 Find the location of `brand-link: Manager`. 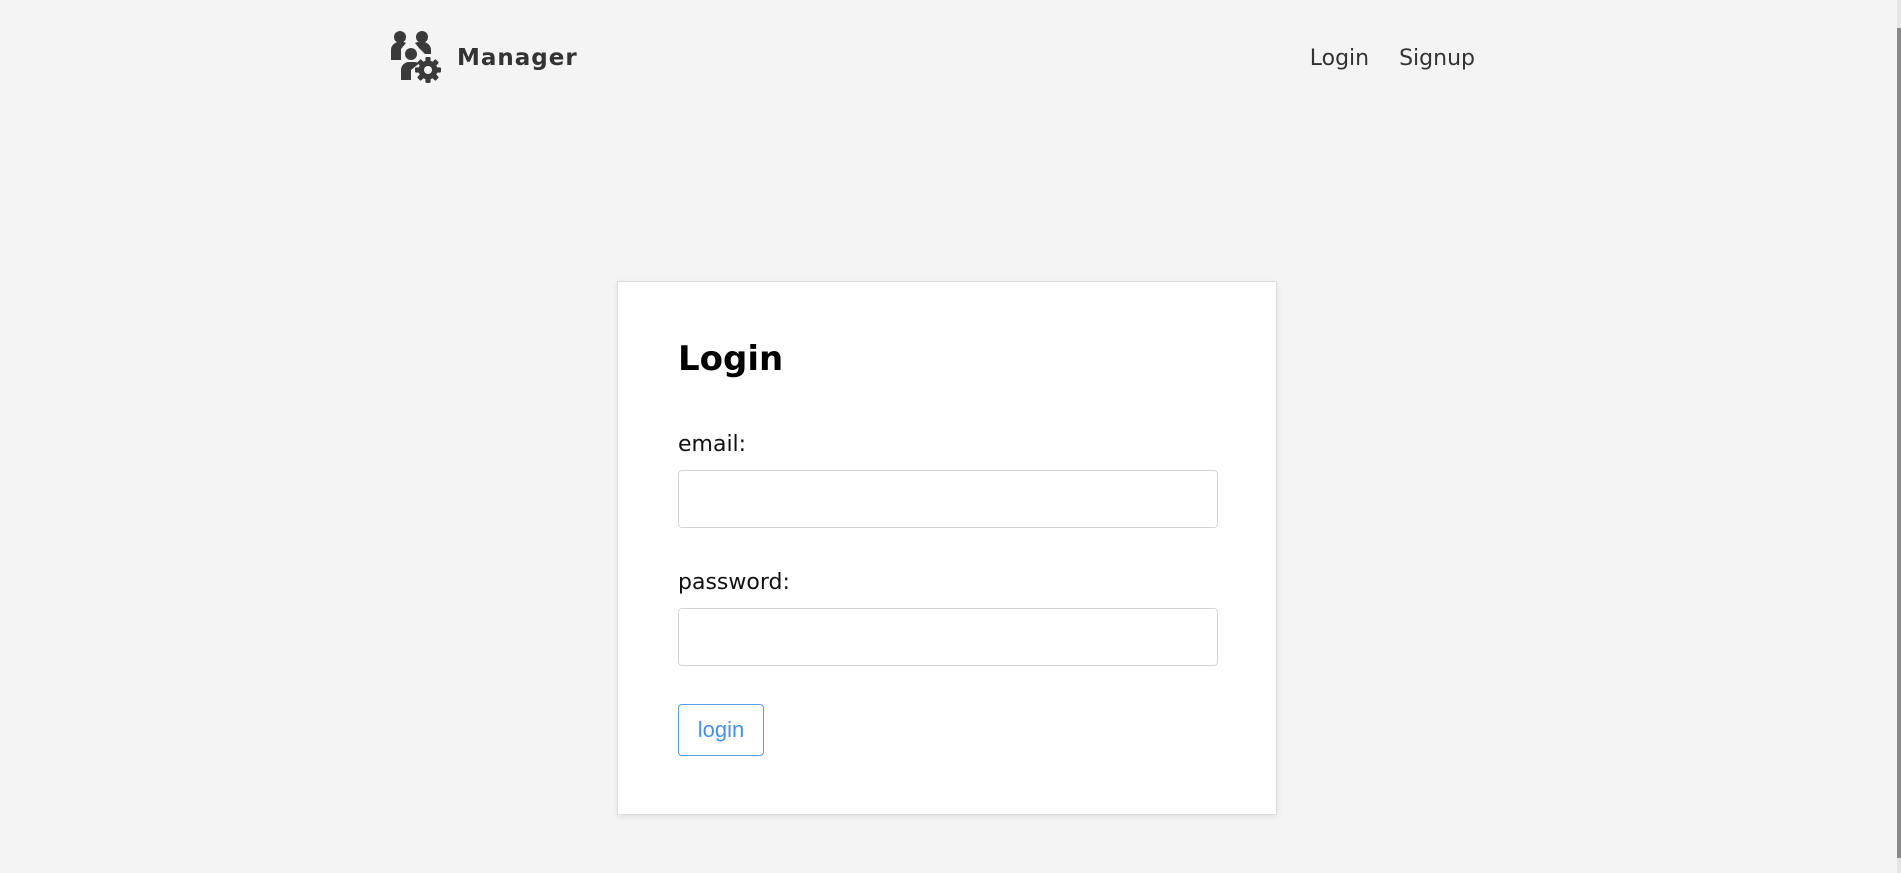

brand-link: Manager is located at coordinates (483, 58).